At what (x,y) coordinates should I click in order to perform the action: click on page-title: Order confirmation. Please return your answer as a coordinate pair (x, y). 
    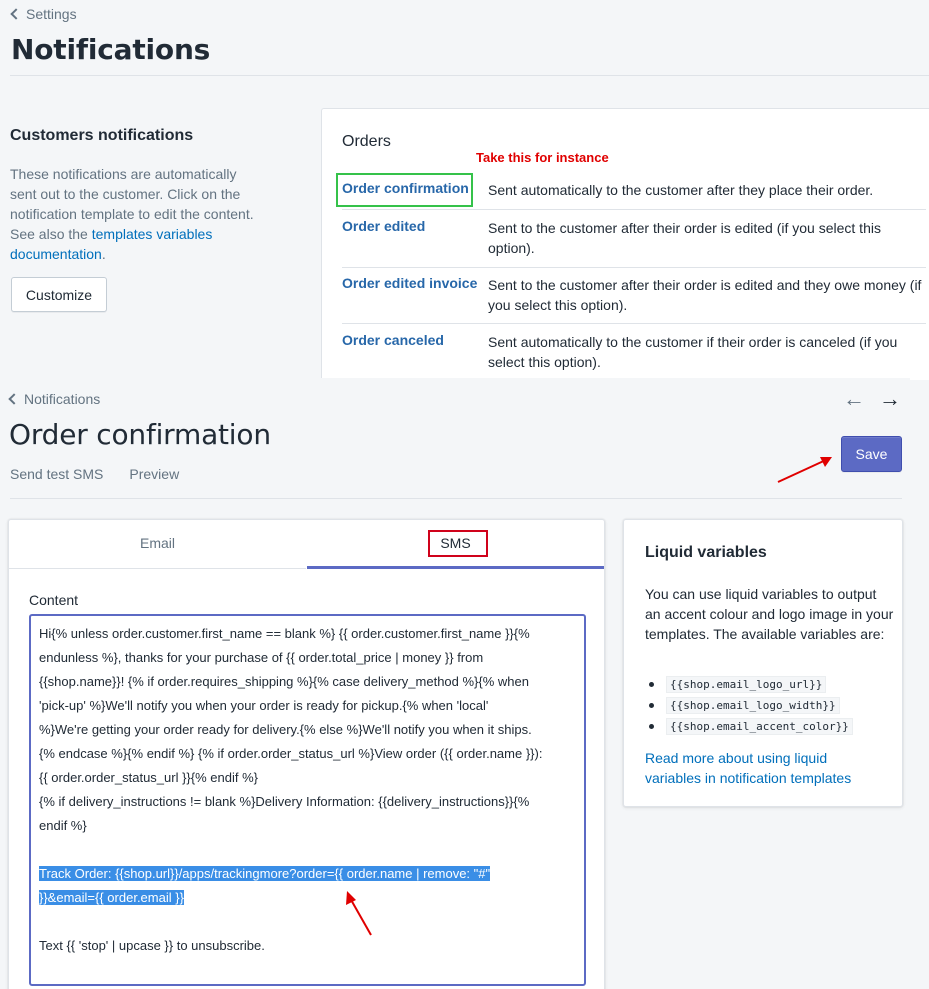
    Looking at the image, I should click on (140, 434).